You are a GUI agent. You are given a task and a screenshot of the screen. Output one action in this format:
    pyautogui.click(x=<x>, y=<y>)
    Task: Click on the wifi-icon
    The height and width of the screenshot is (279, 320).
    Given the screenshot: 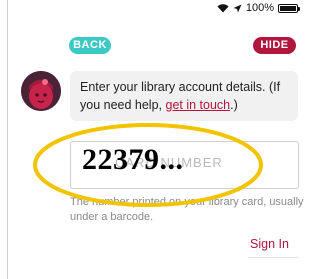 What is the action you would take?
    pyautogui.click(x=223, y=8)
    